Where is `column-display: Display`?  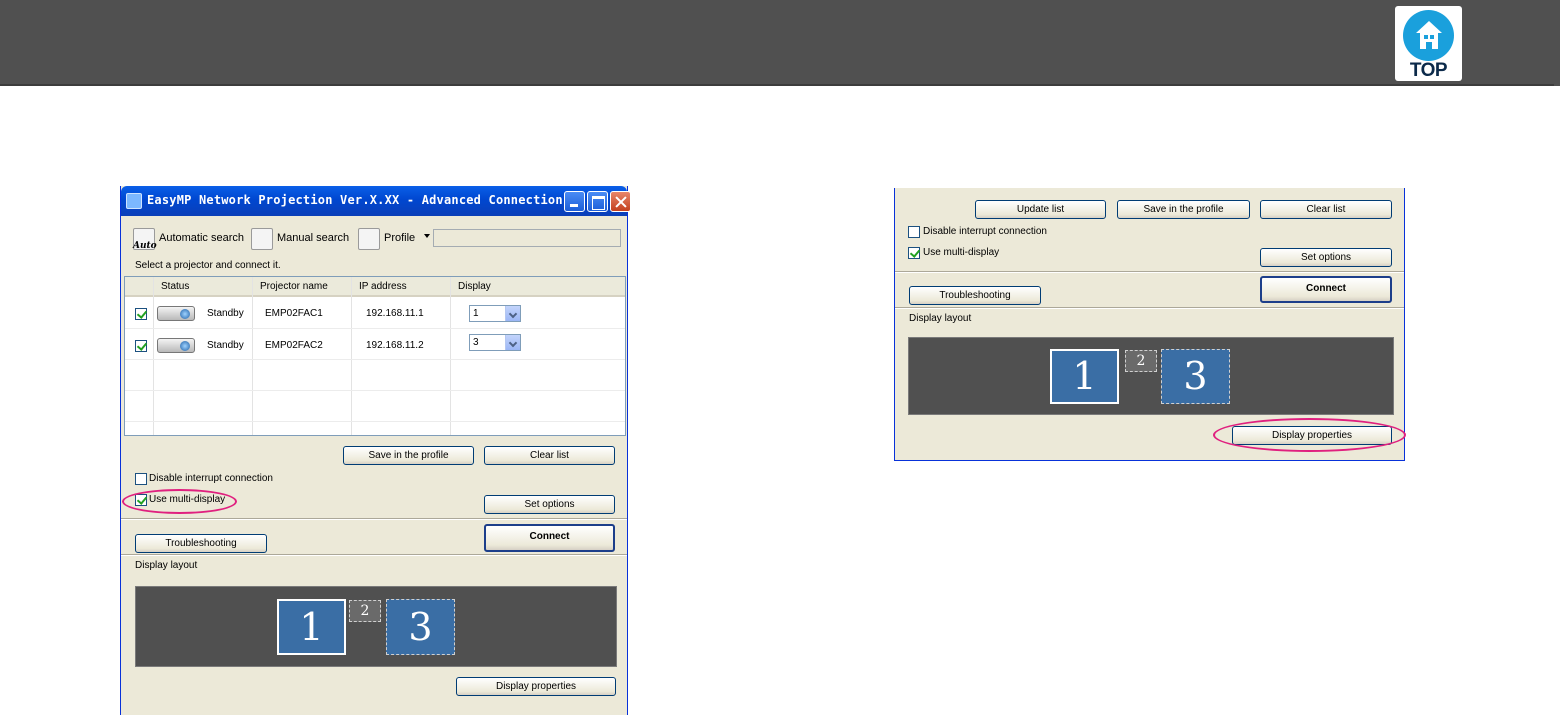 column-display: Display is located at coordinates (474, 286).